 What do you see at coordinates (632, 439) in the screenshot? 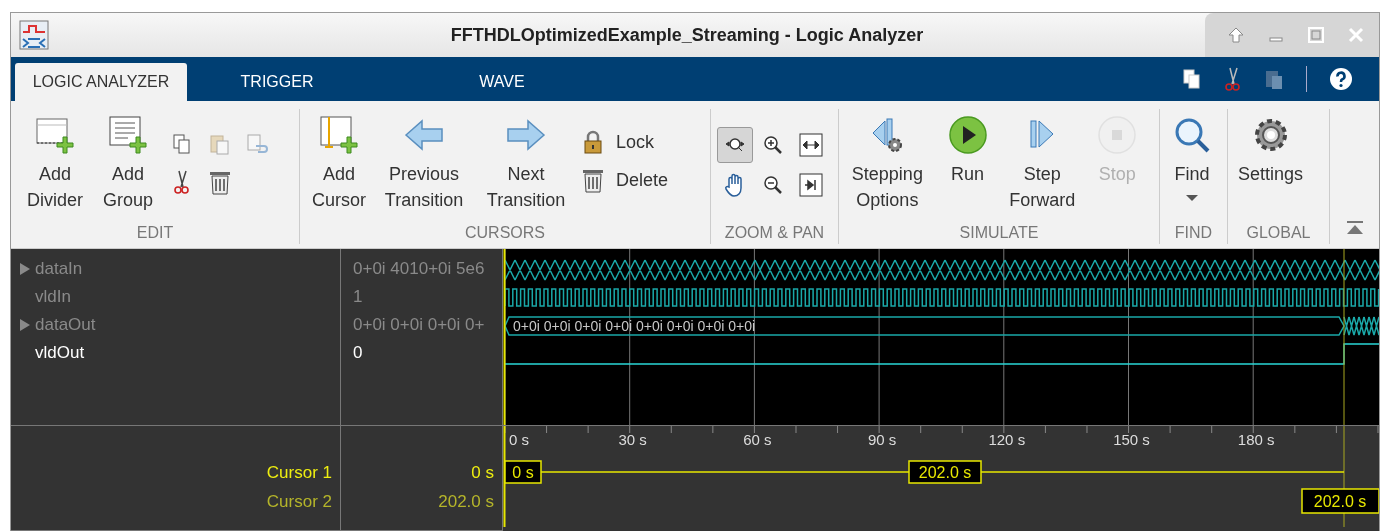
I see `tick-label: 30 s` at bounding box center [632, 439].